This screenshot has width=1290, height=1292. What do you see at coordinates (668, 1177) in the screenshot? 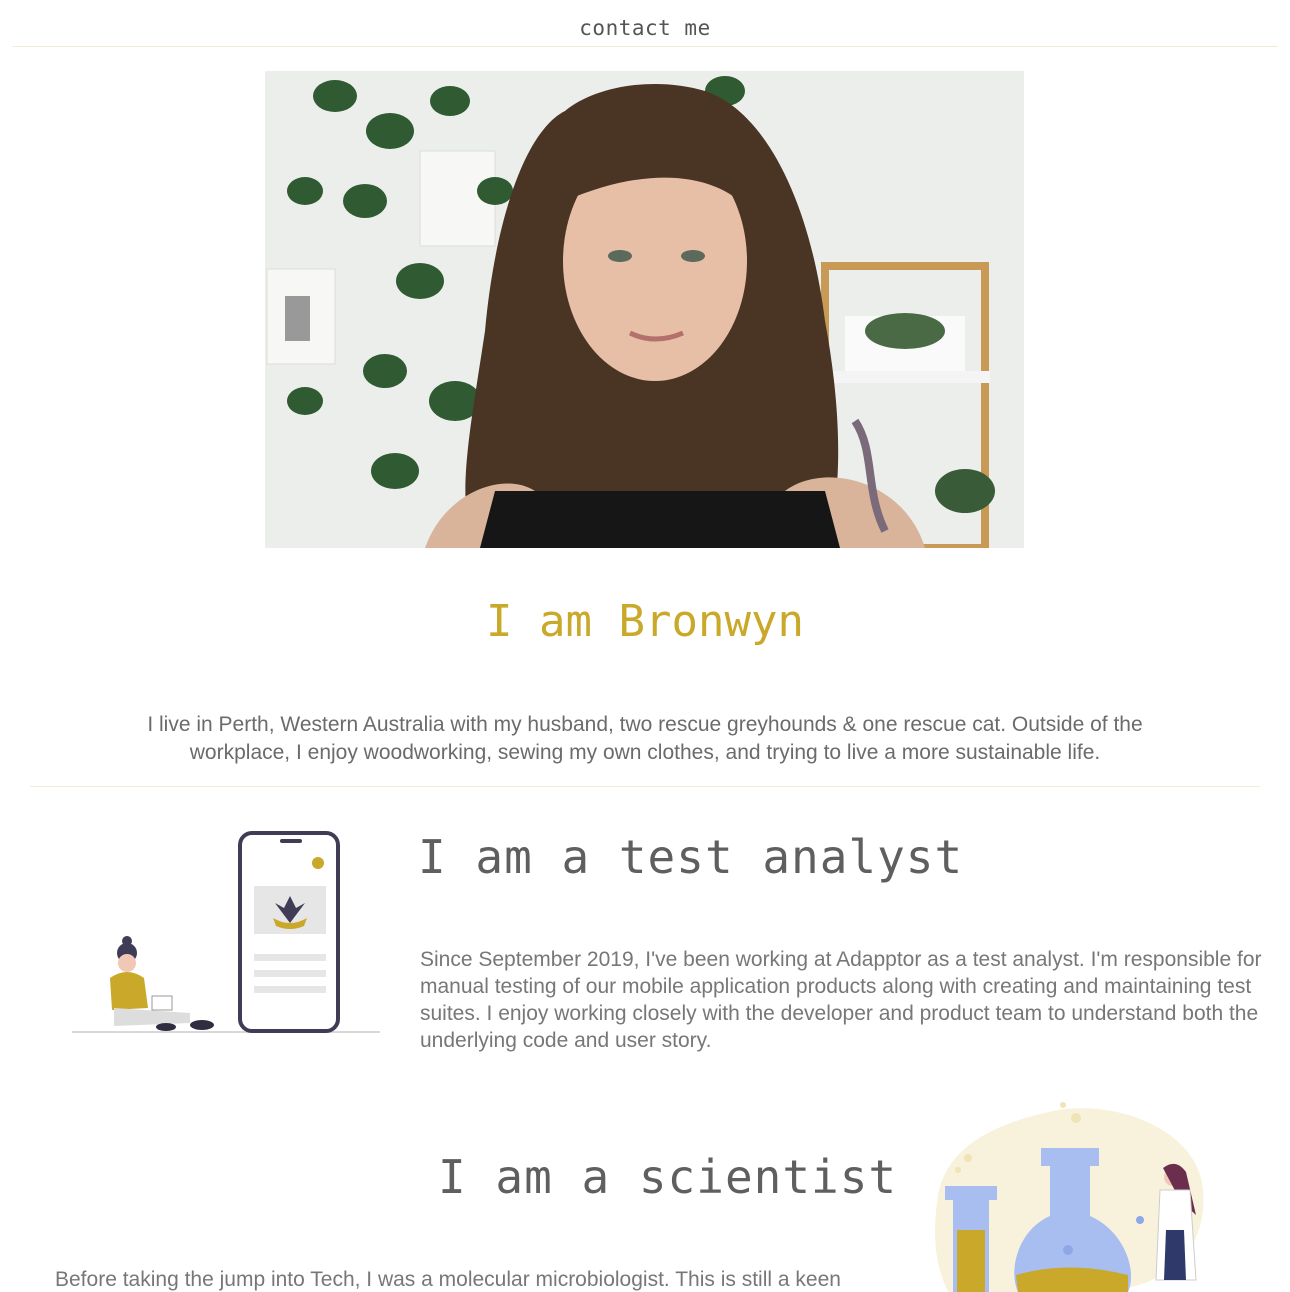
I see `scientist-title: I am a scientist` at bounding box center [668, 1177].